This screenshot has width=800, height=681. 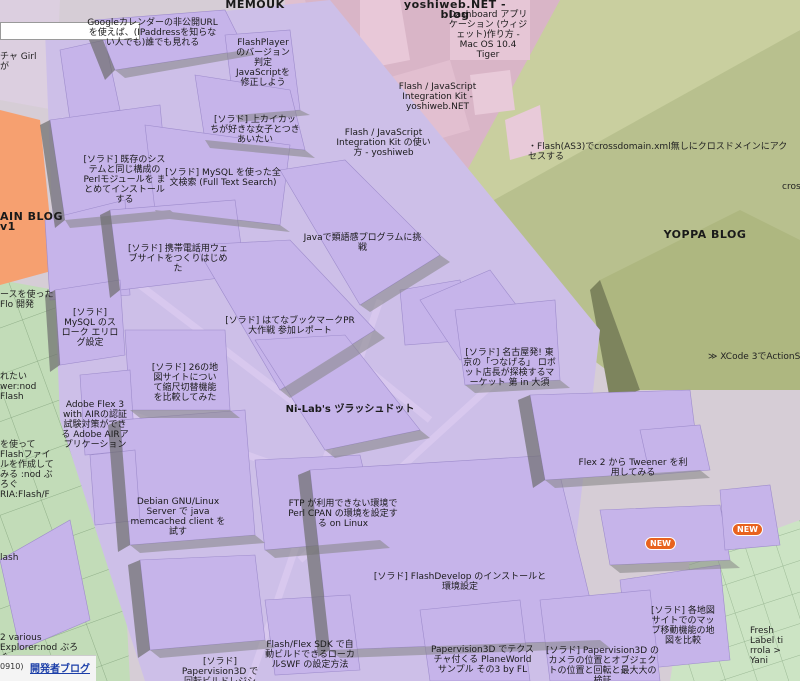 I want to click on label-mysql-err: [ソラド] MySQL のスローク エリログ設定, so click(x=90, y=328).